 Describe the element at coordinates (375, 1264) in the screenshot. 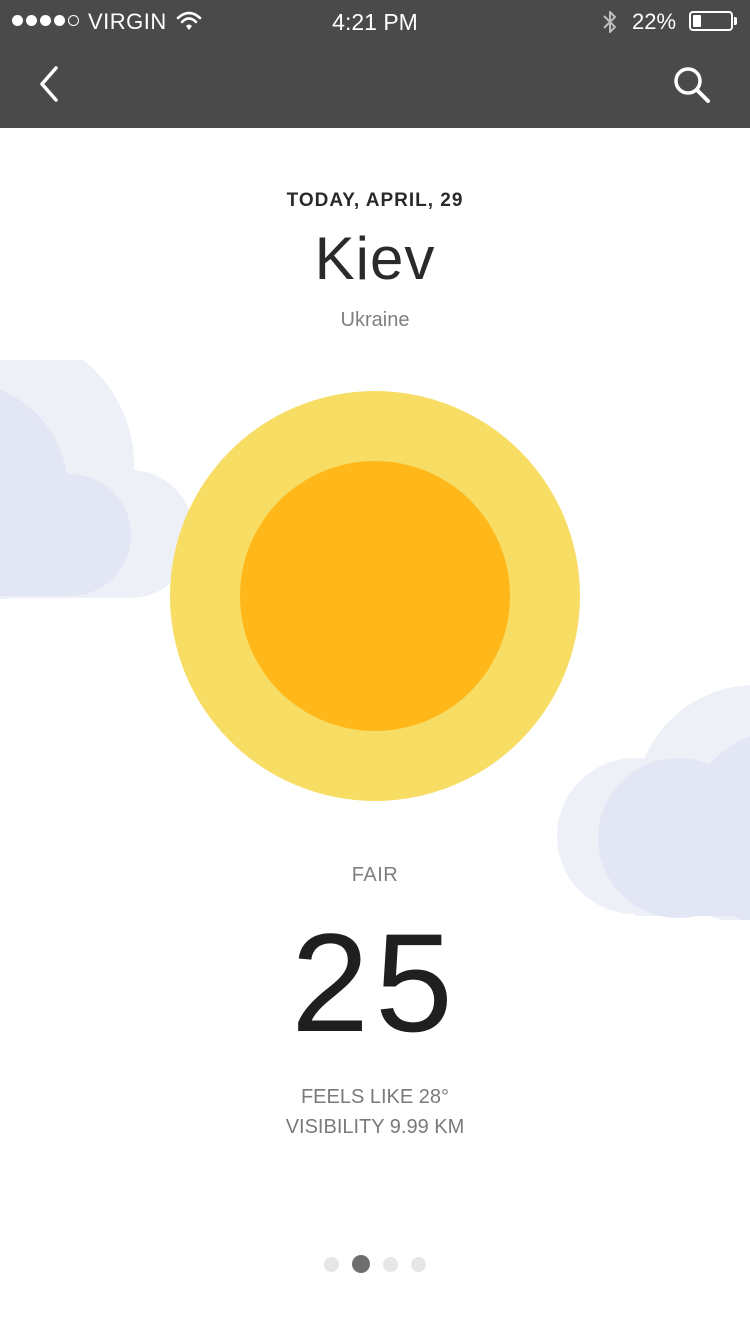

I see `page-indicator` at that location.